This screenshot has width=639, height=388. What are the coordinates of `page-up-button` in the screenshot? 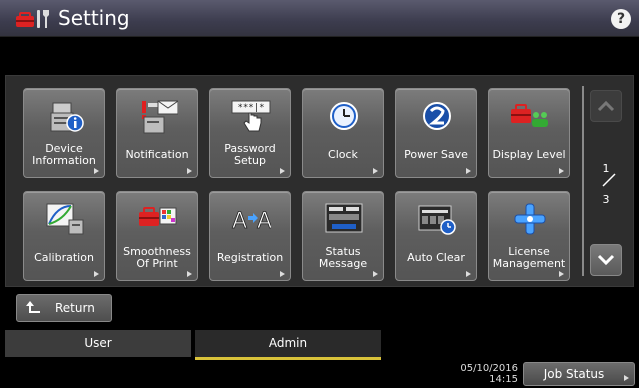 It's located at (606, 106).